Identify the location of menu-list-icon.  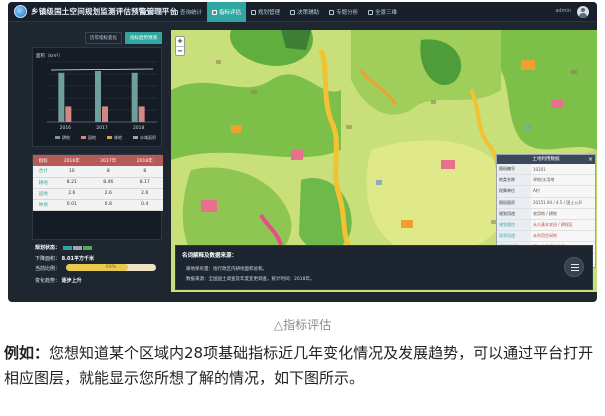
(574, 267).